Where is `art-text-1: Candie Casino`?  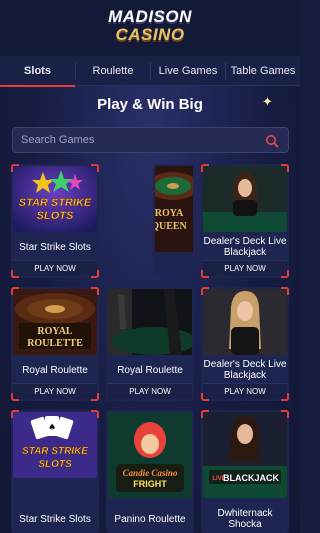
art-text-1: Candie Casino is located at coordinates (150, 473).